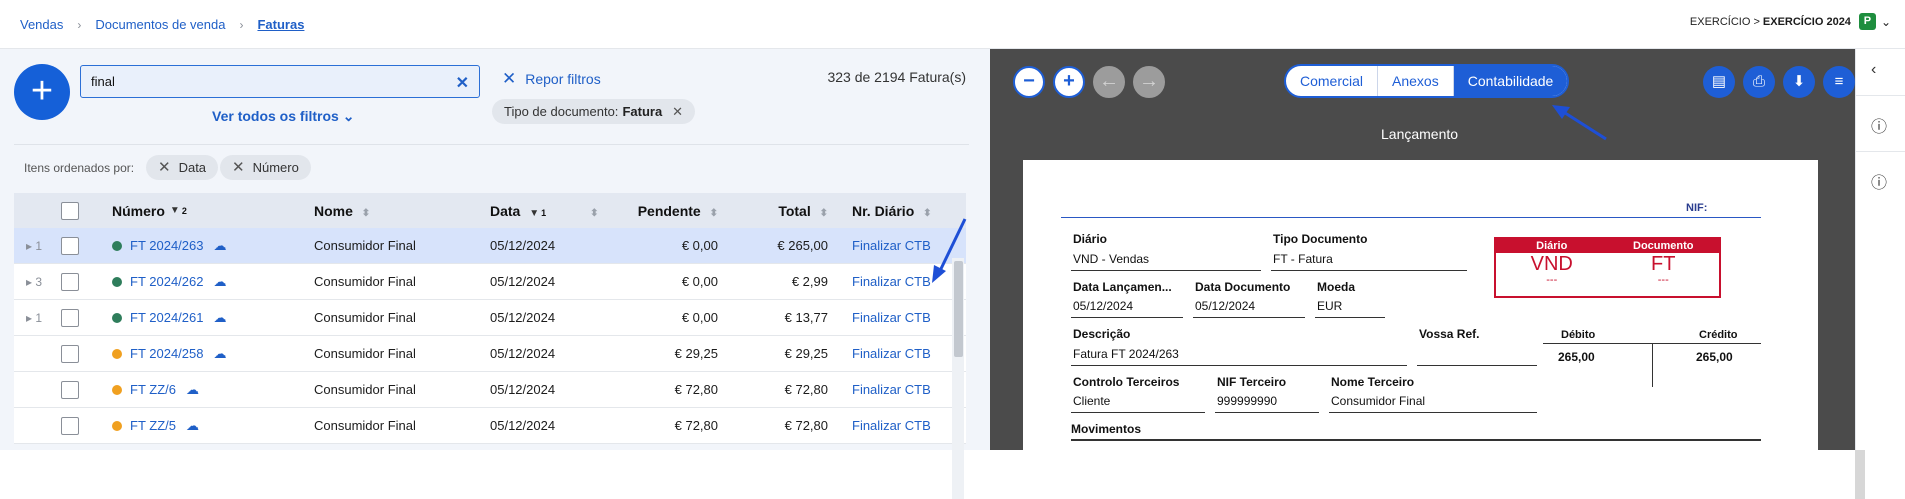  I want to click on add-document-button: +, so click(42, 92).